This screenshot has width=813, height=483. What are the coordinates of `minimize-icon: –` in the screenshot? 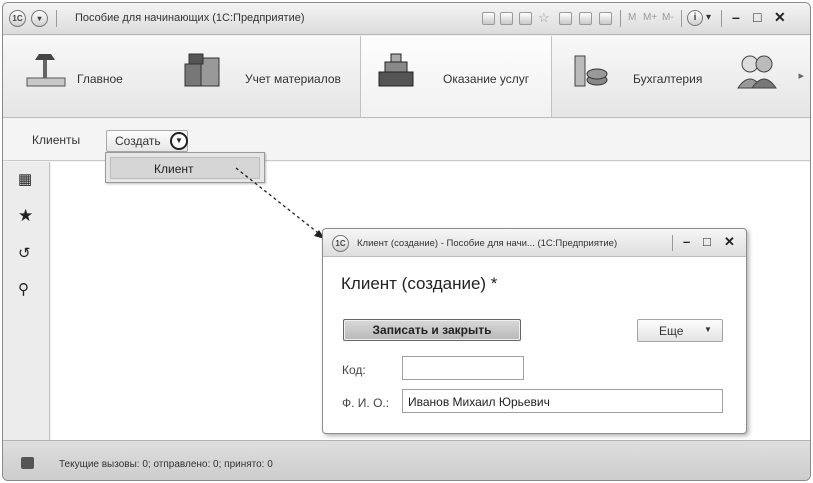 It's located at (686, 241).